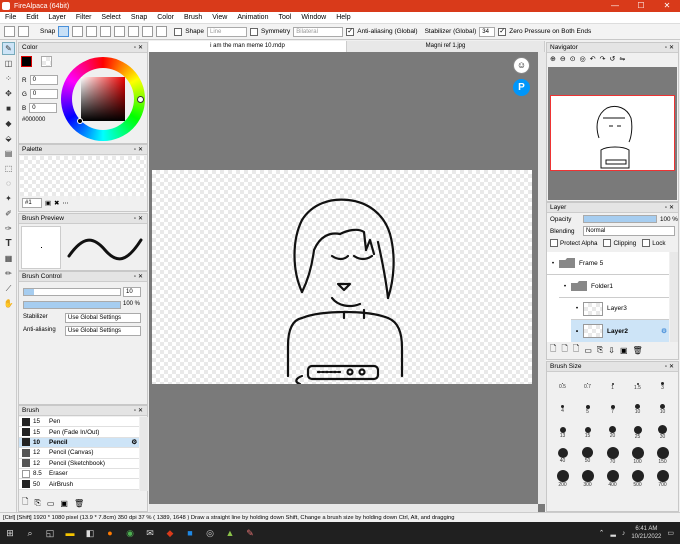 This screenshot has height=544, width=680. What do you see at coordinates (193, 17) in the screenshot?
I see `menu-brush: Brush` at bounding box center [193, 17].